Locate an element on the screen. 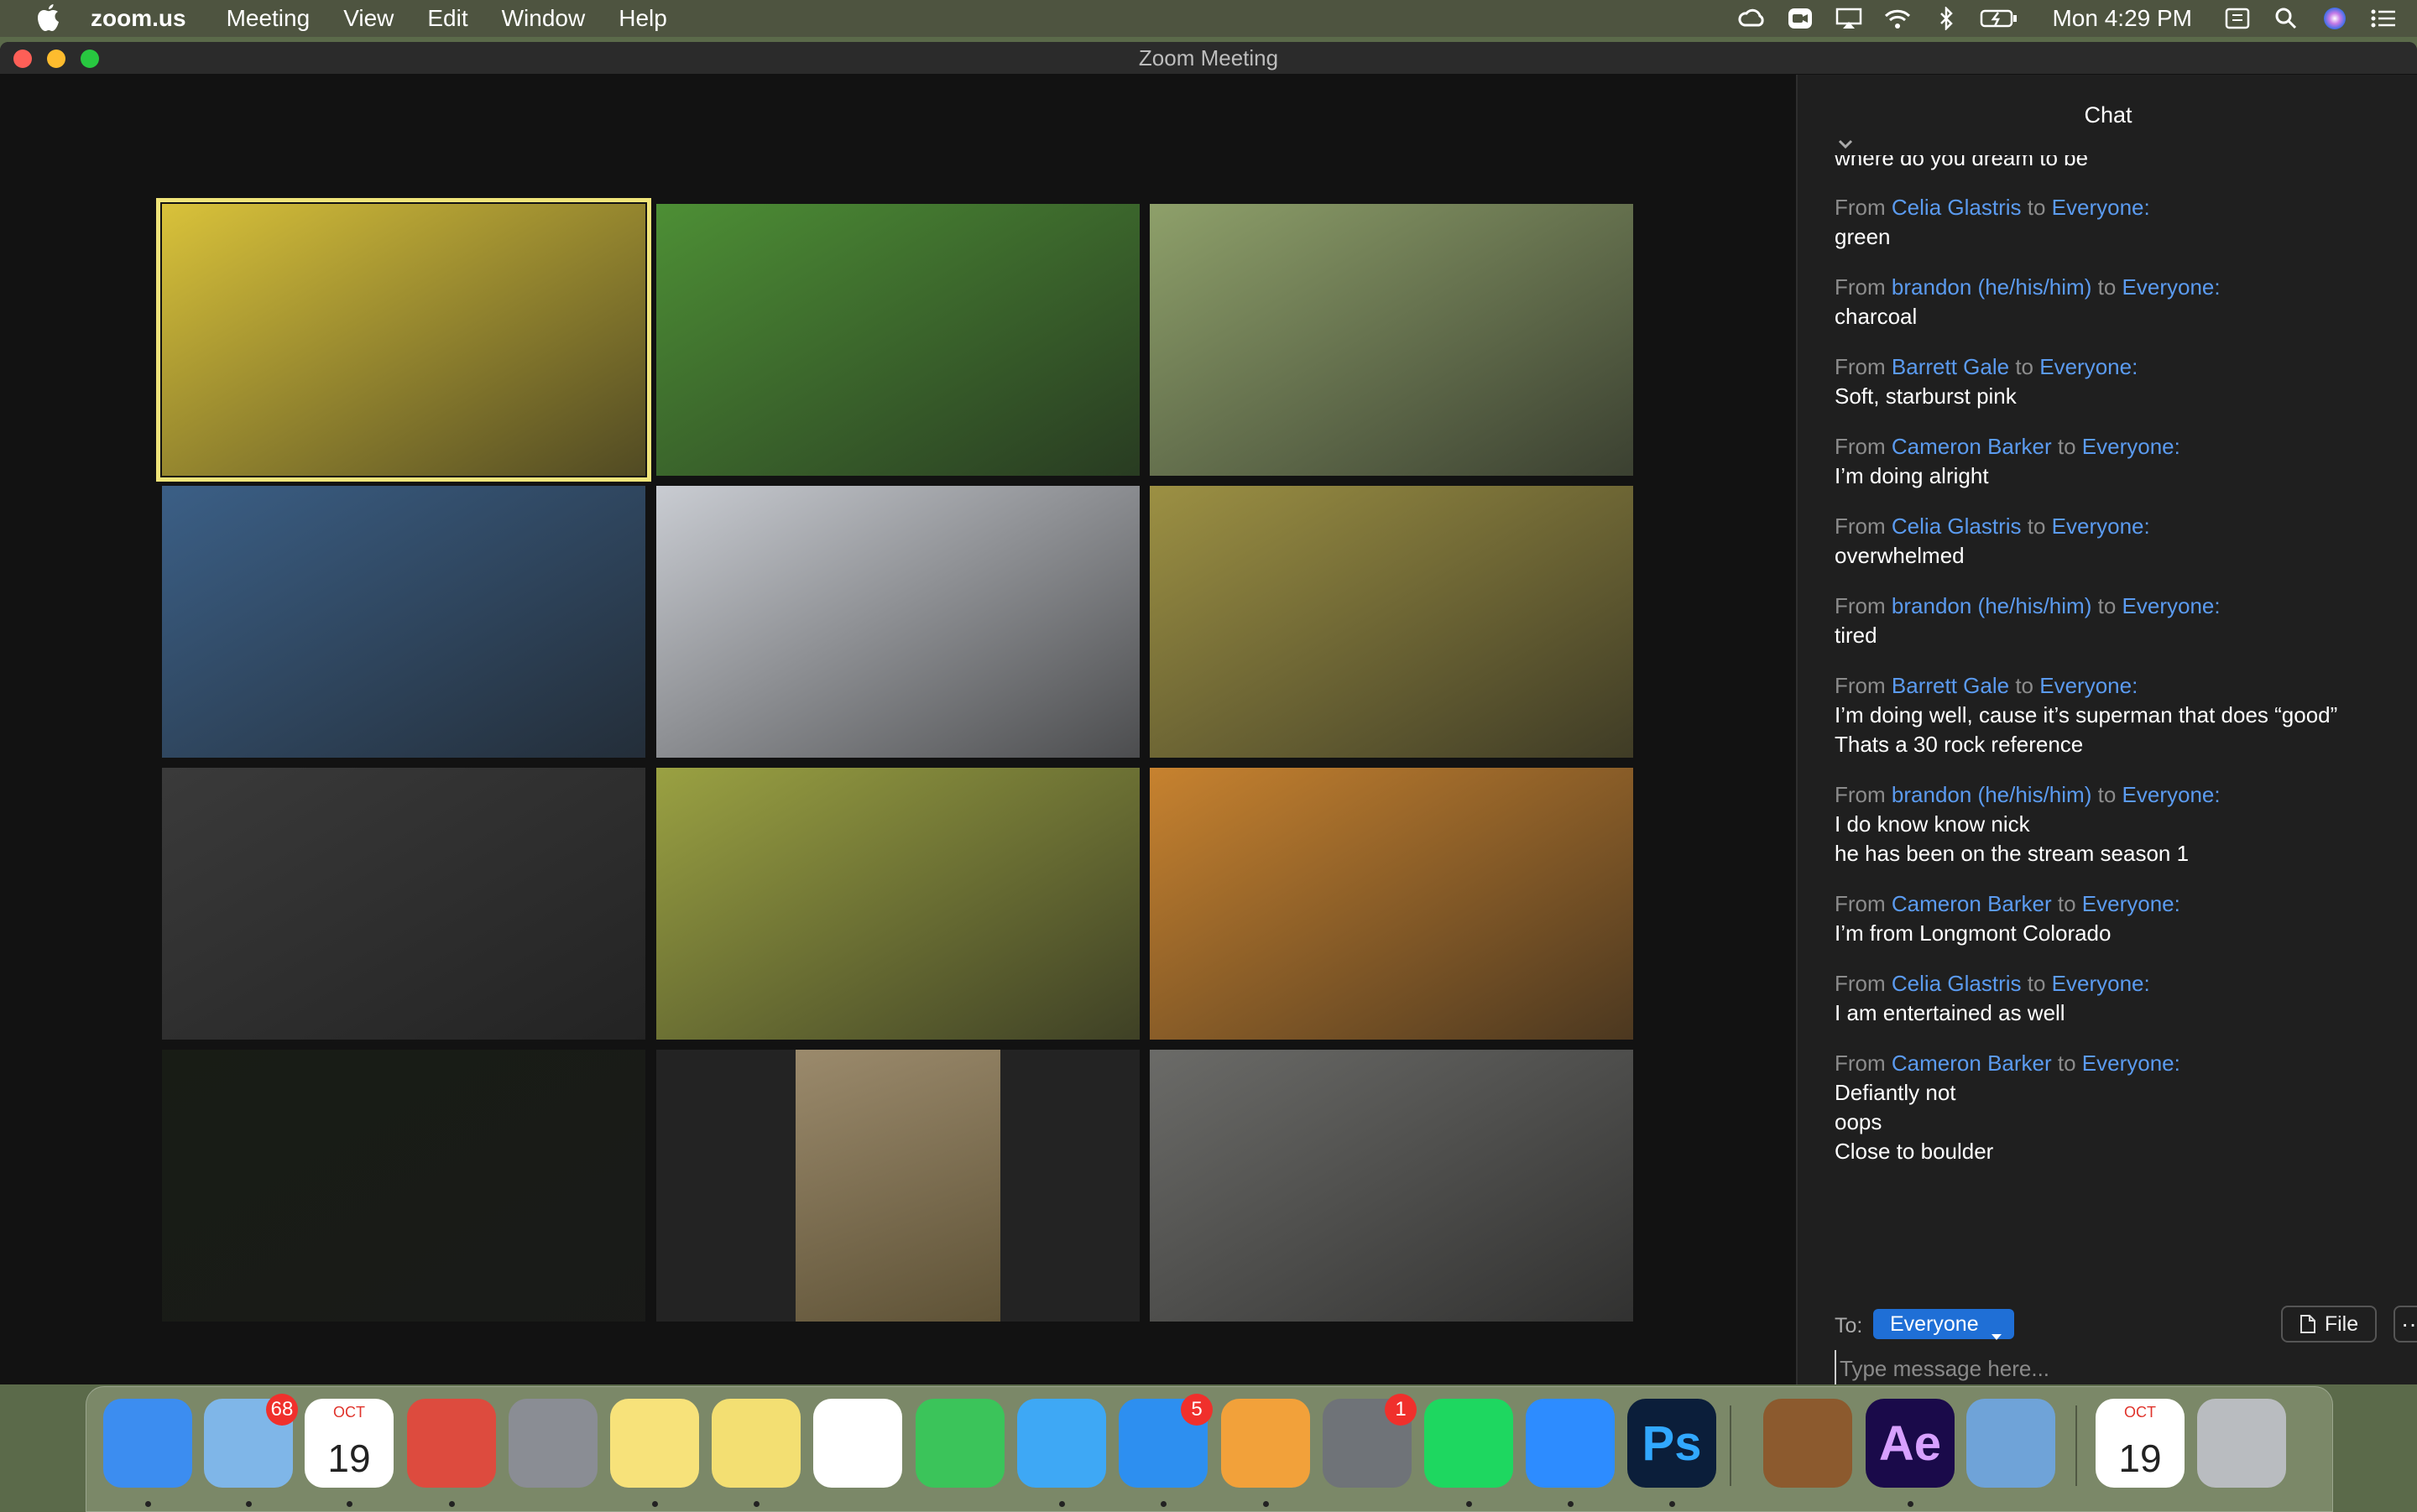  message-header: From Cameron Barker to Everyone: is located at coordinates (2120, 904).